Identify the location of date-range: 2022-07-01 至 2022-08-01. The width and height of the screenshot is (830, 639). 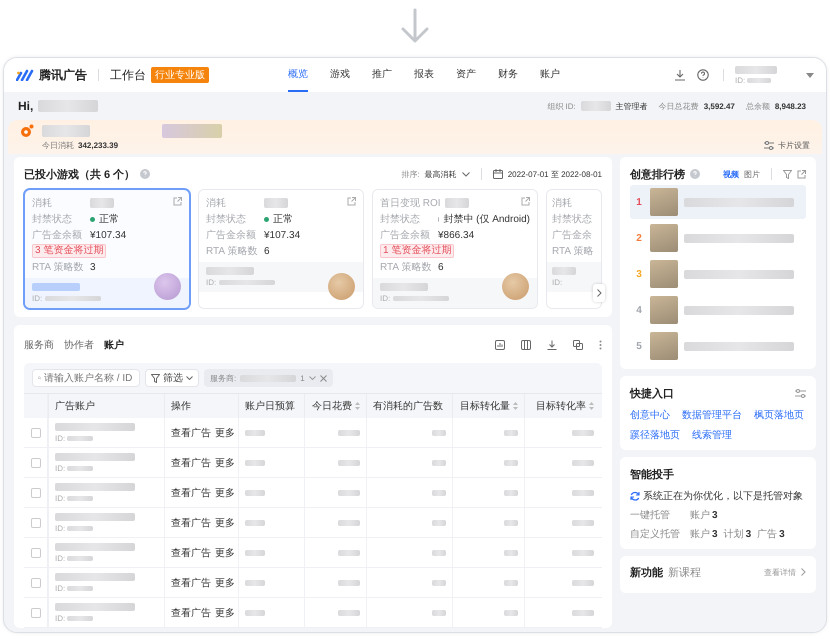
(555, 174).